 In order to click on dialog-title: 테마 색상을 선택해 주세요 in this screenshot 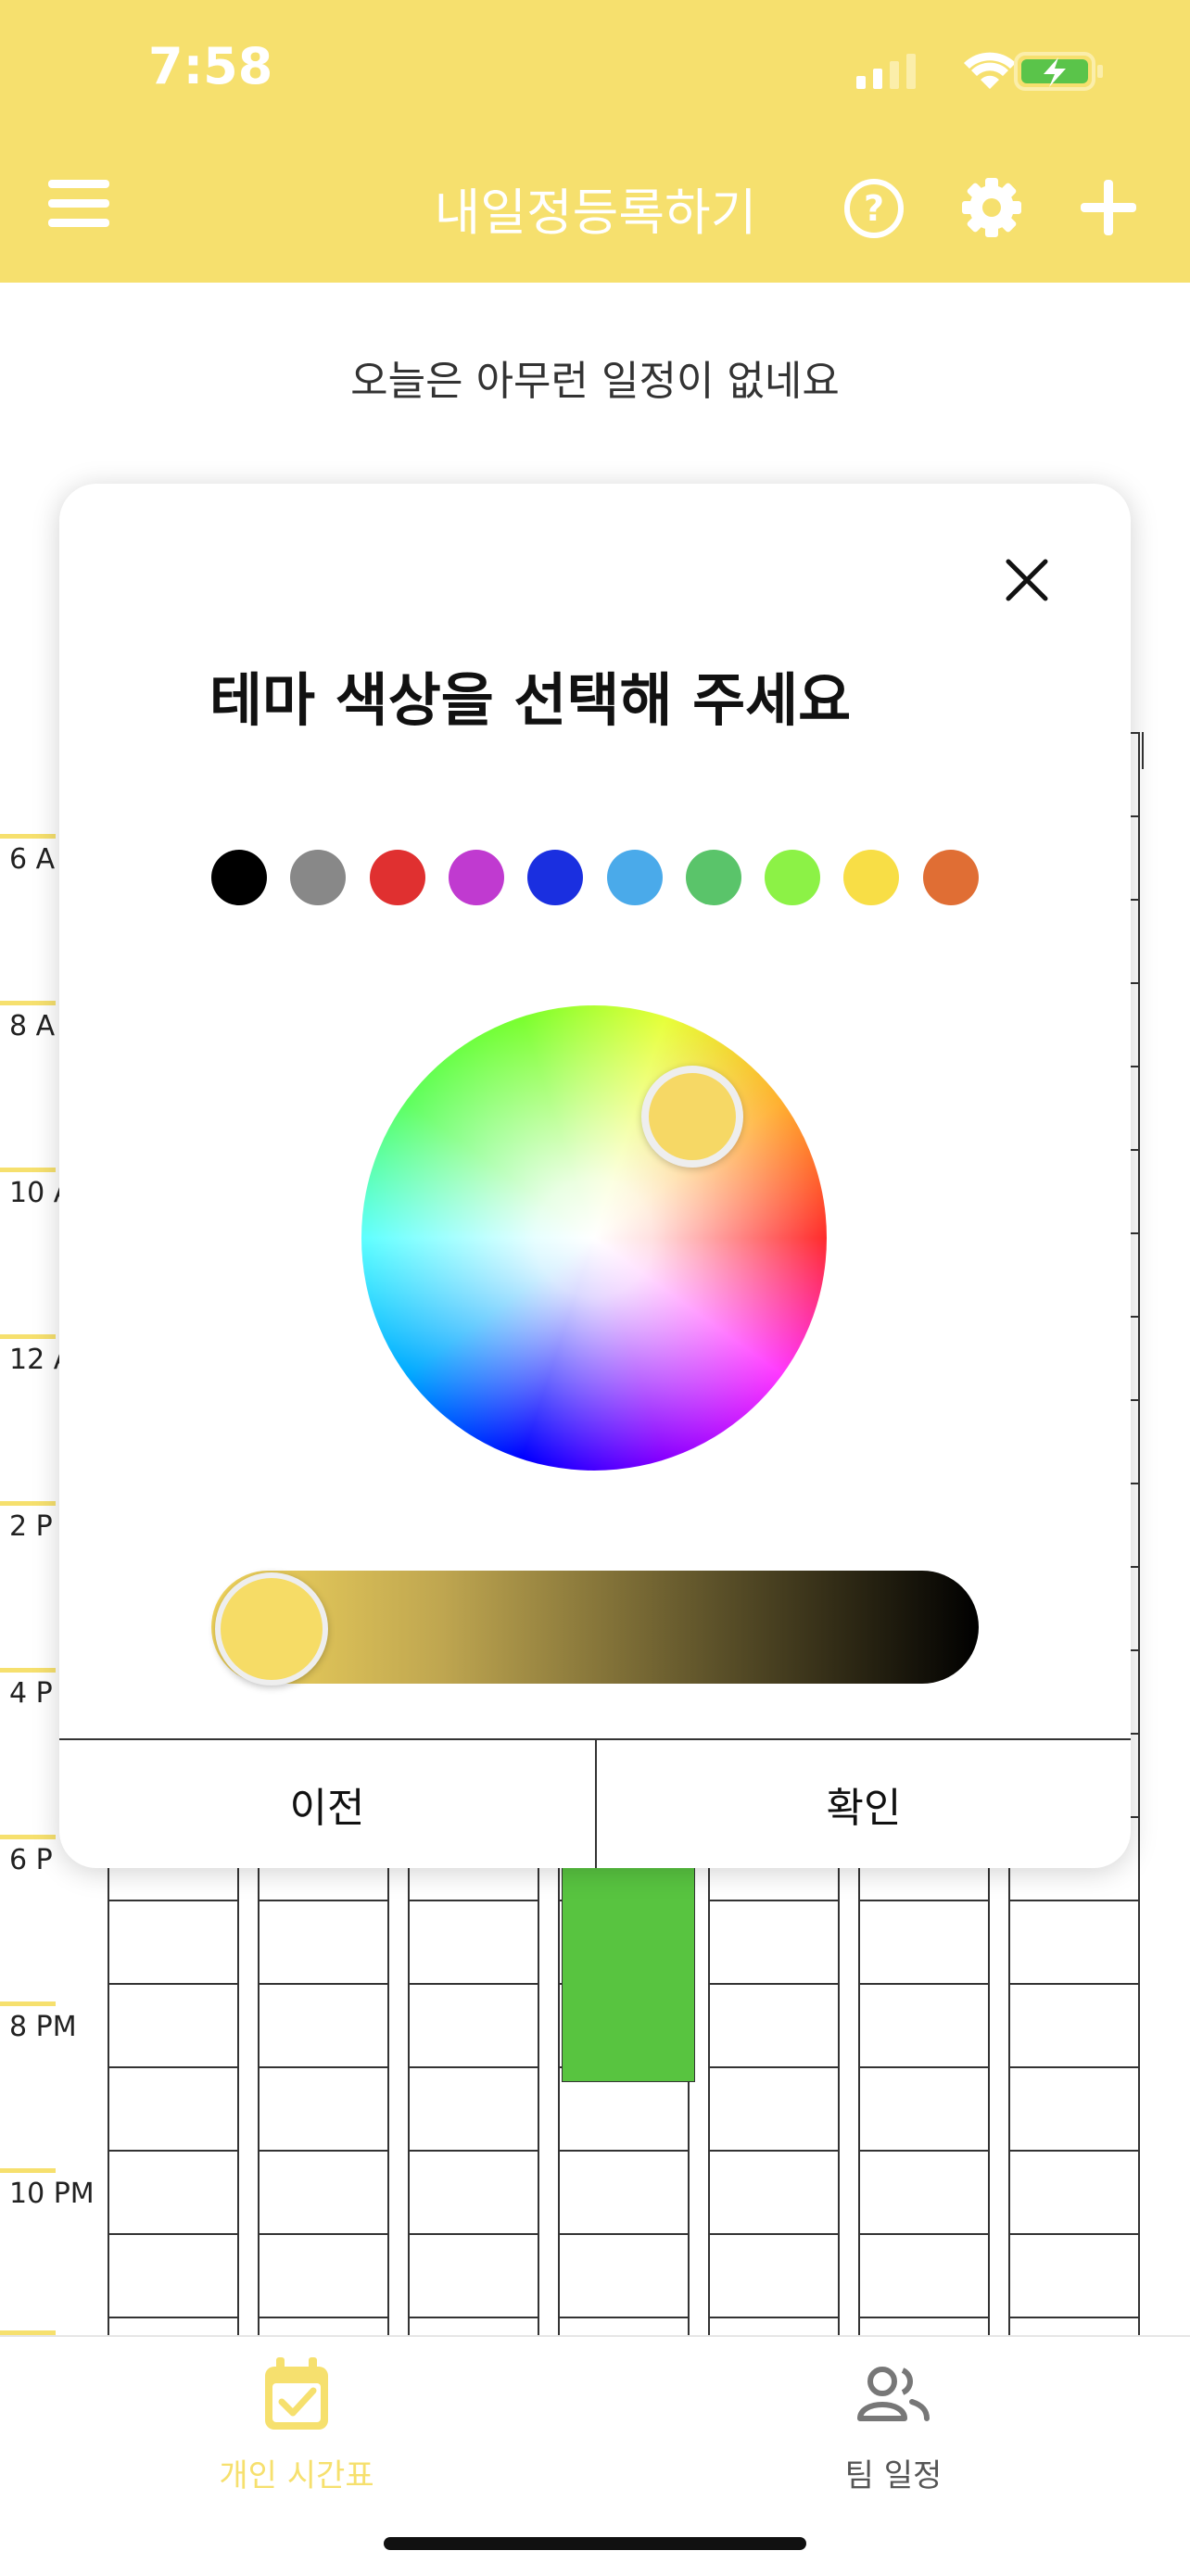, I will do `click(530, 700)`.